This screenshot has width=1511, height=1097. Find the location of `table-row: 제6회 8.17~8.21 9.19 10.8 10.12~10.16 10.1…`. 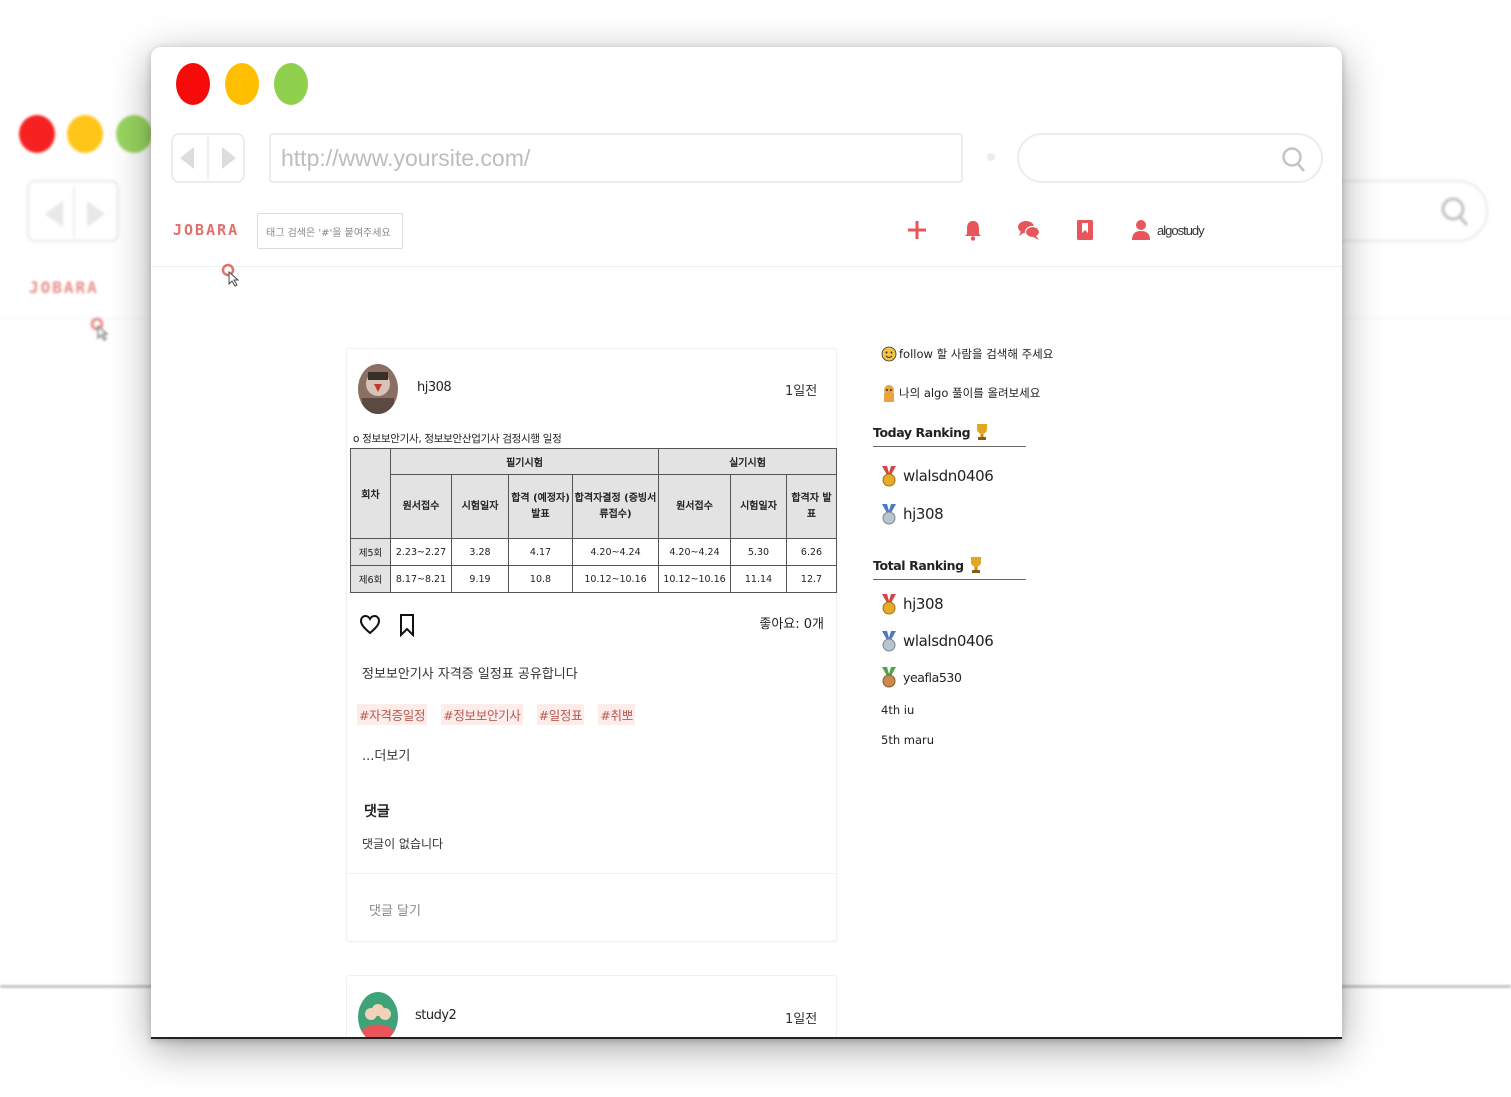

table-row: 제6회 8.17~8.21 9.19 10.8 10.12~10.16 10.1… is located at coordinates (593, 579).